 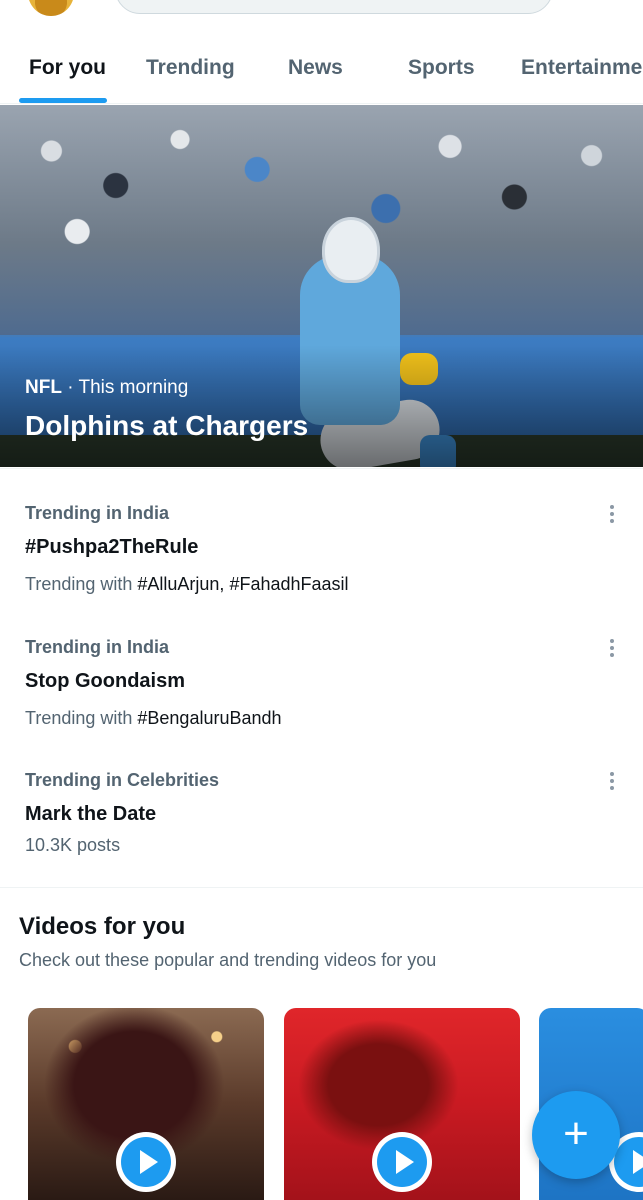 What do you see at coordinates (334, 7) in the screenshot?
I see `search-input` at bounding box center [334, 7].